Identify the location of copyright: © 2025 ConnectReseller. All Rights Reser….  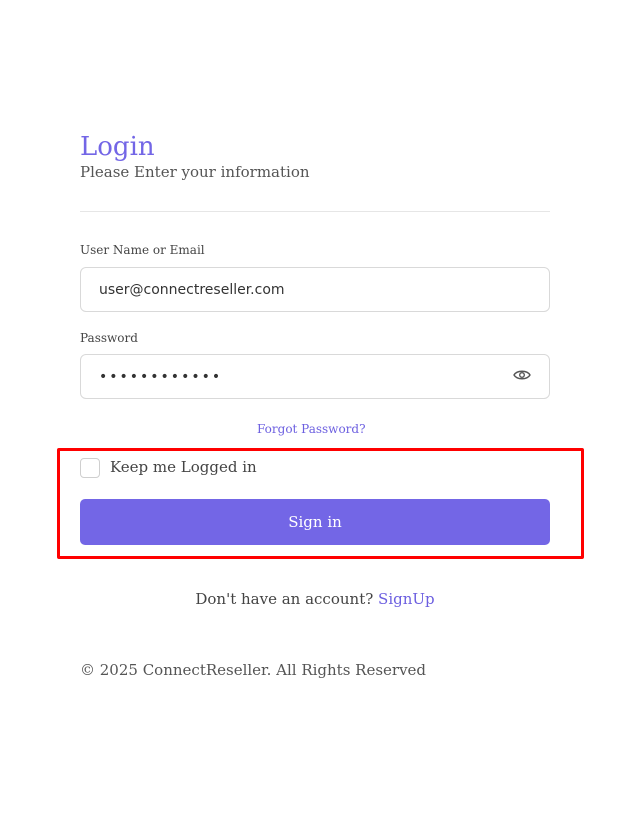
(253, 670).